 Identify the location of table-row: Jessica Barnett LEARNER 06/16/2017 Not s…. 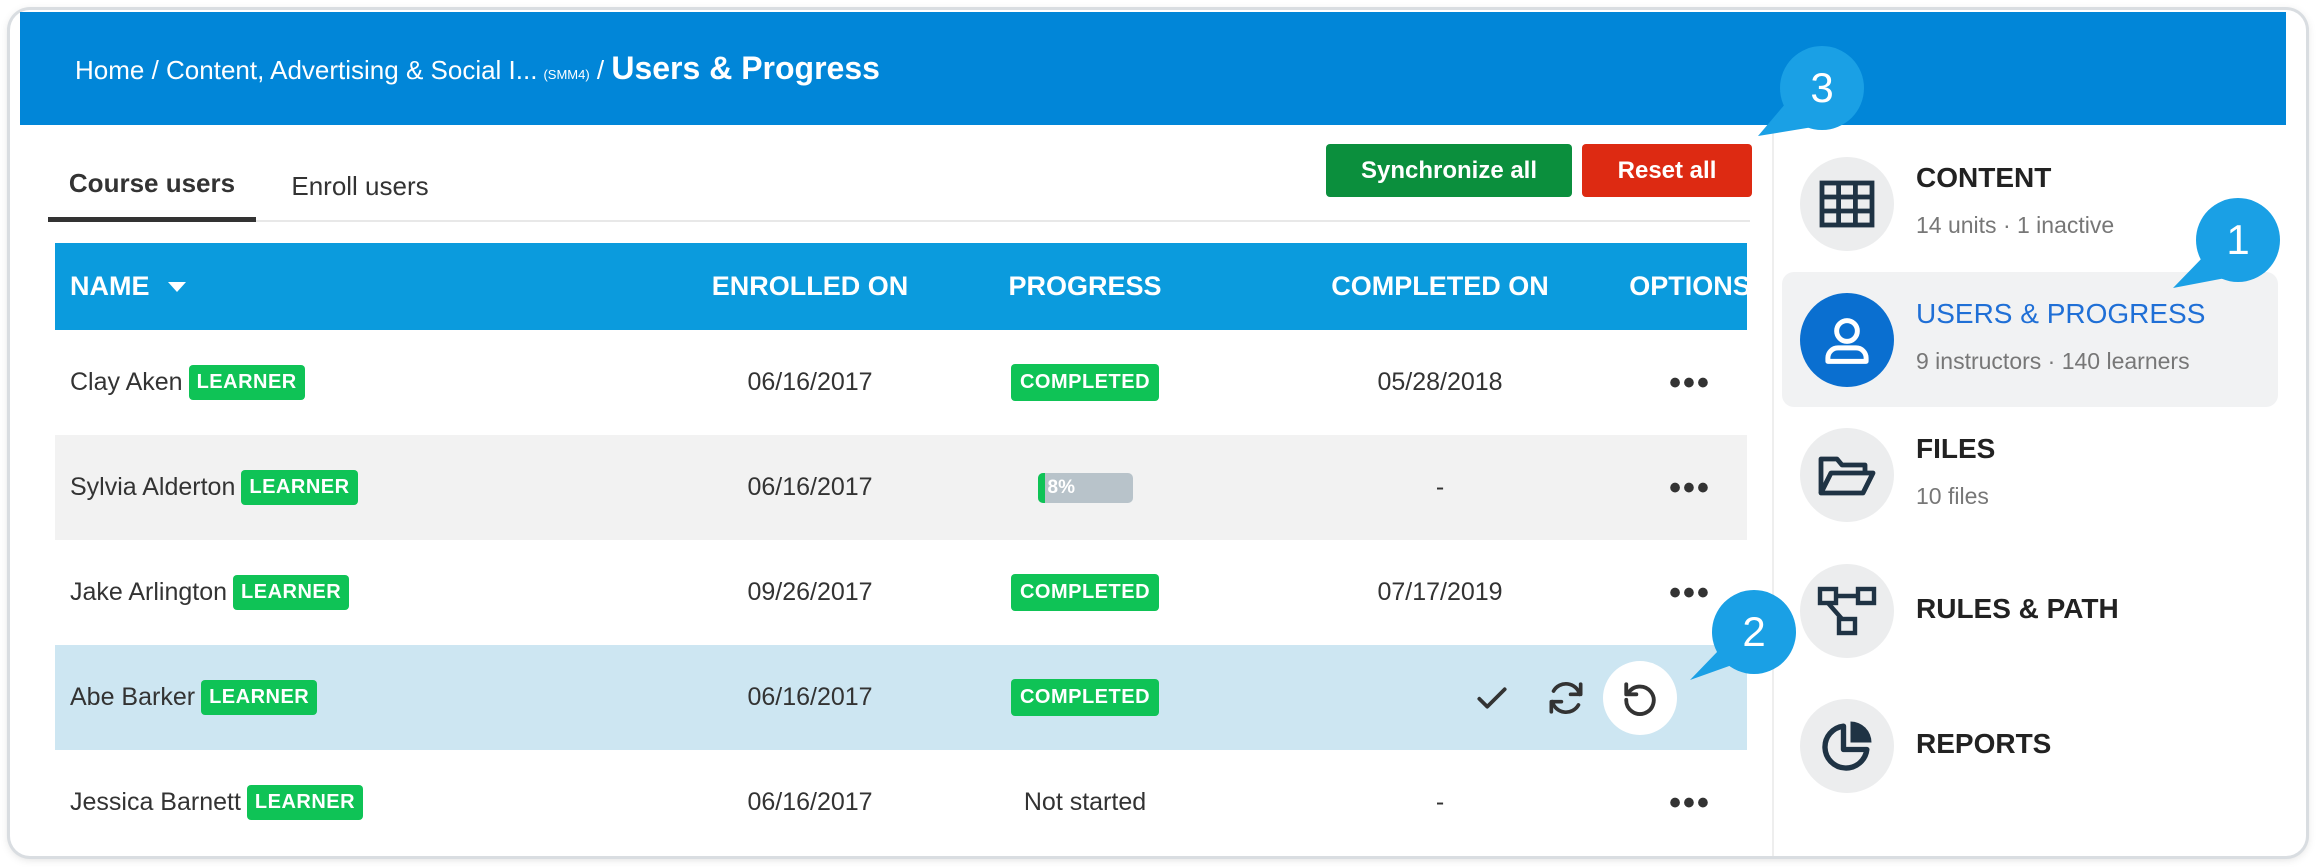
(901, 802).